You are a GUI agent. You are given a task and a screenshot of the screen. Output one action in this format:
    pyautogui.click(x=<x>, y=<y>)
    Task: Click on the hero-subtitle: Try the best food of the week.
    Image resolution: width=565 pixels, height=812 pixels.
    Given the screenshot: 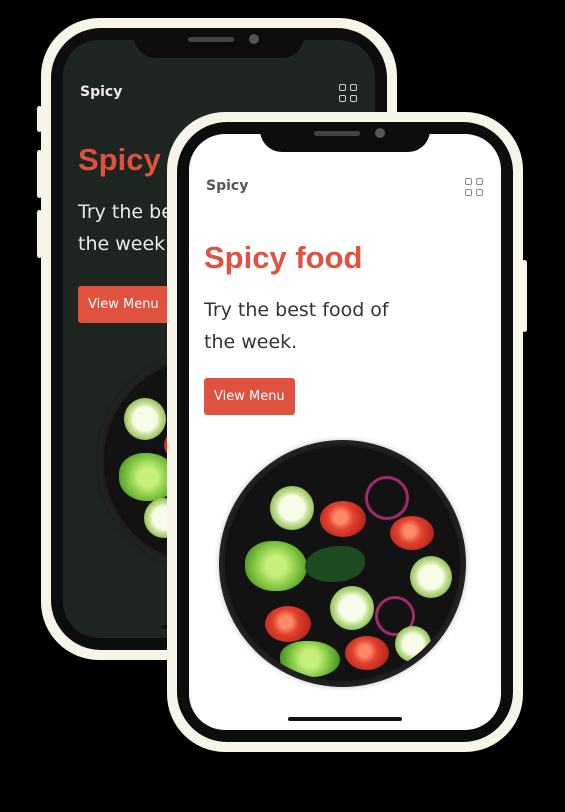 What is the action you would take?
    pyautogui.click(x=296, y=326)
    